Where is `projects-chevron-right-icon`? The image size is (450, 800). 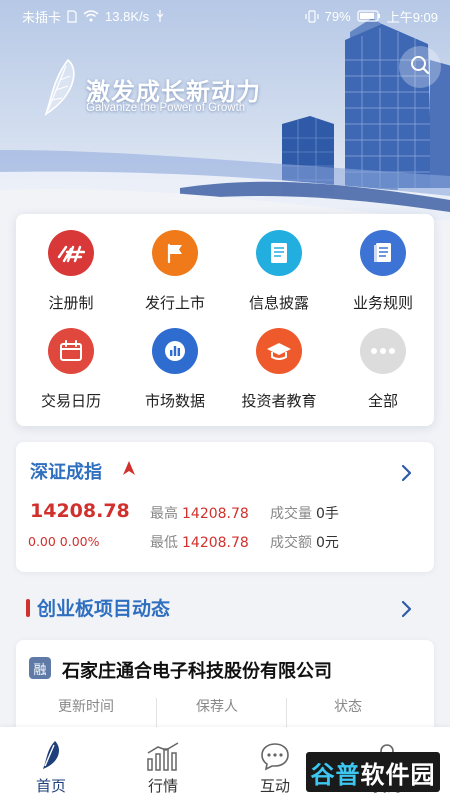
projects-chevron-right-icon is located at coordinates (406, 611).